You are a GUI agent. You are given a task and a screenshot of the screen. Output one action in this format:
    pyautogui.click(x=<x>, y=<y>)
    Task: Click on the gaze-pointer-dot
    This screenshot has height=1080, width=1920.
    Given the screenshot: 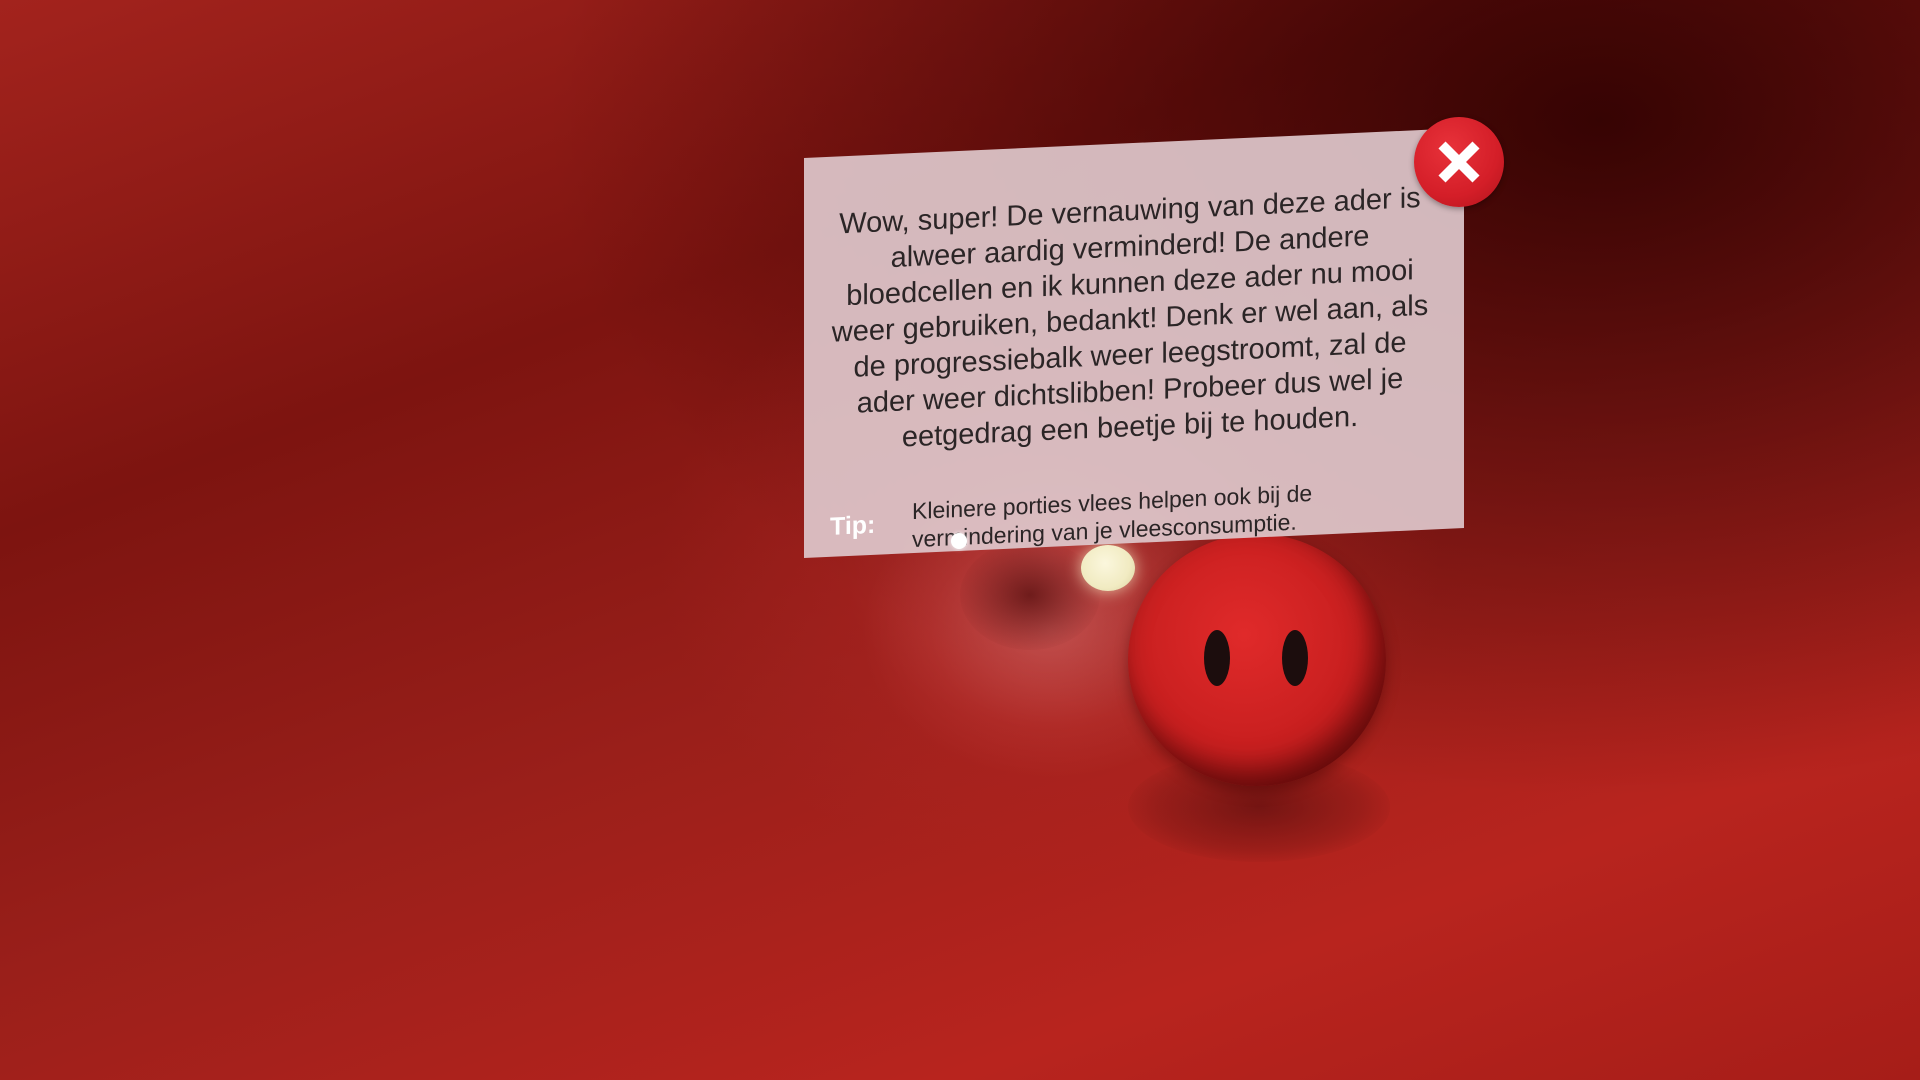 What is the action you would take?
    pyautogui.click(x=959, y=541)
    